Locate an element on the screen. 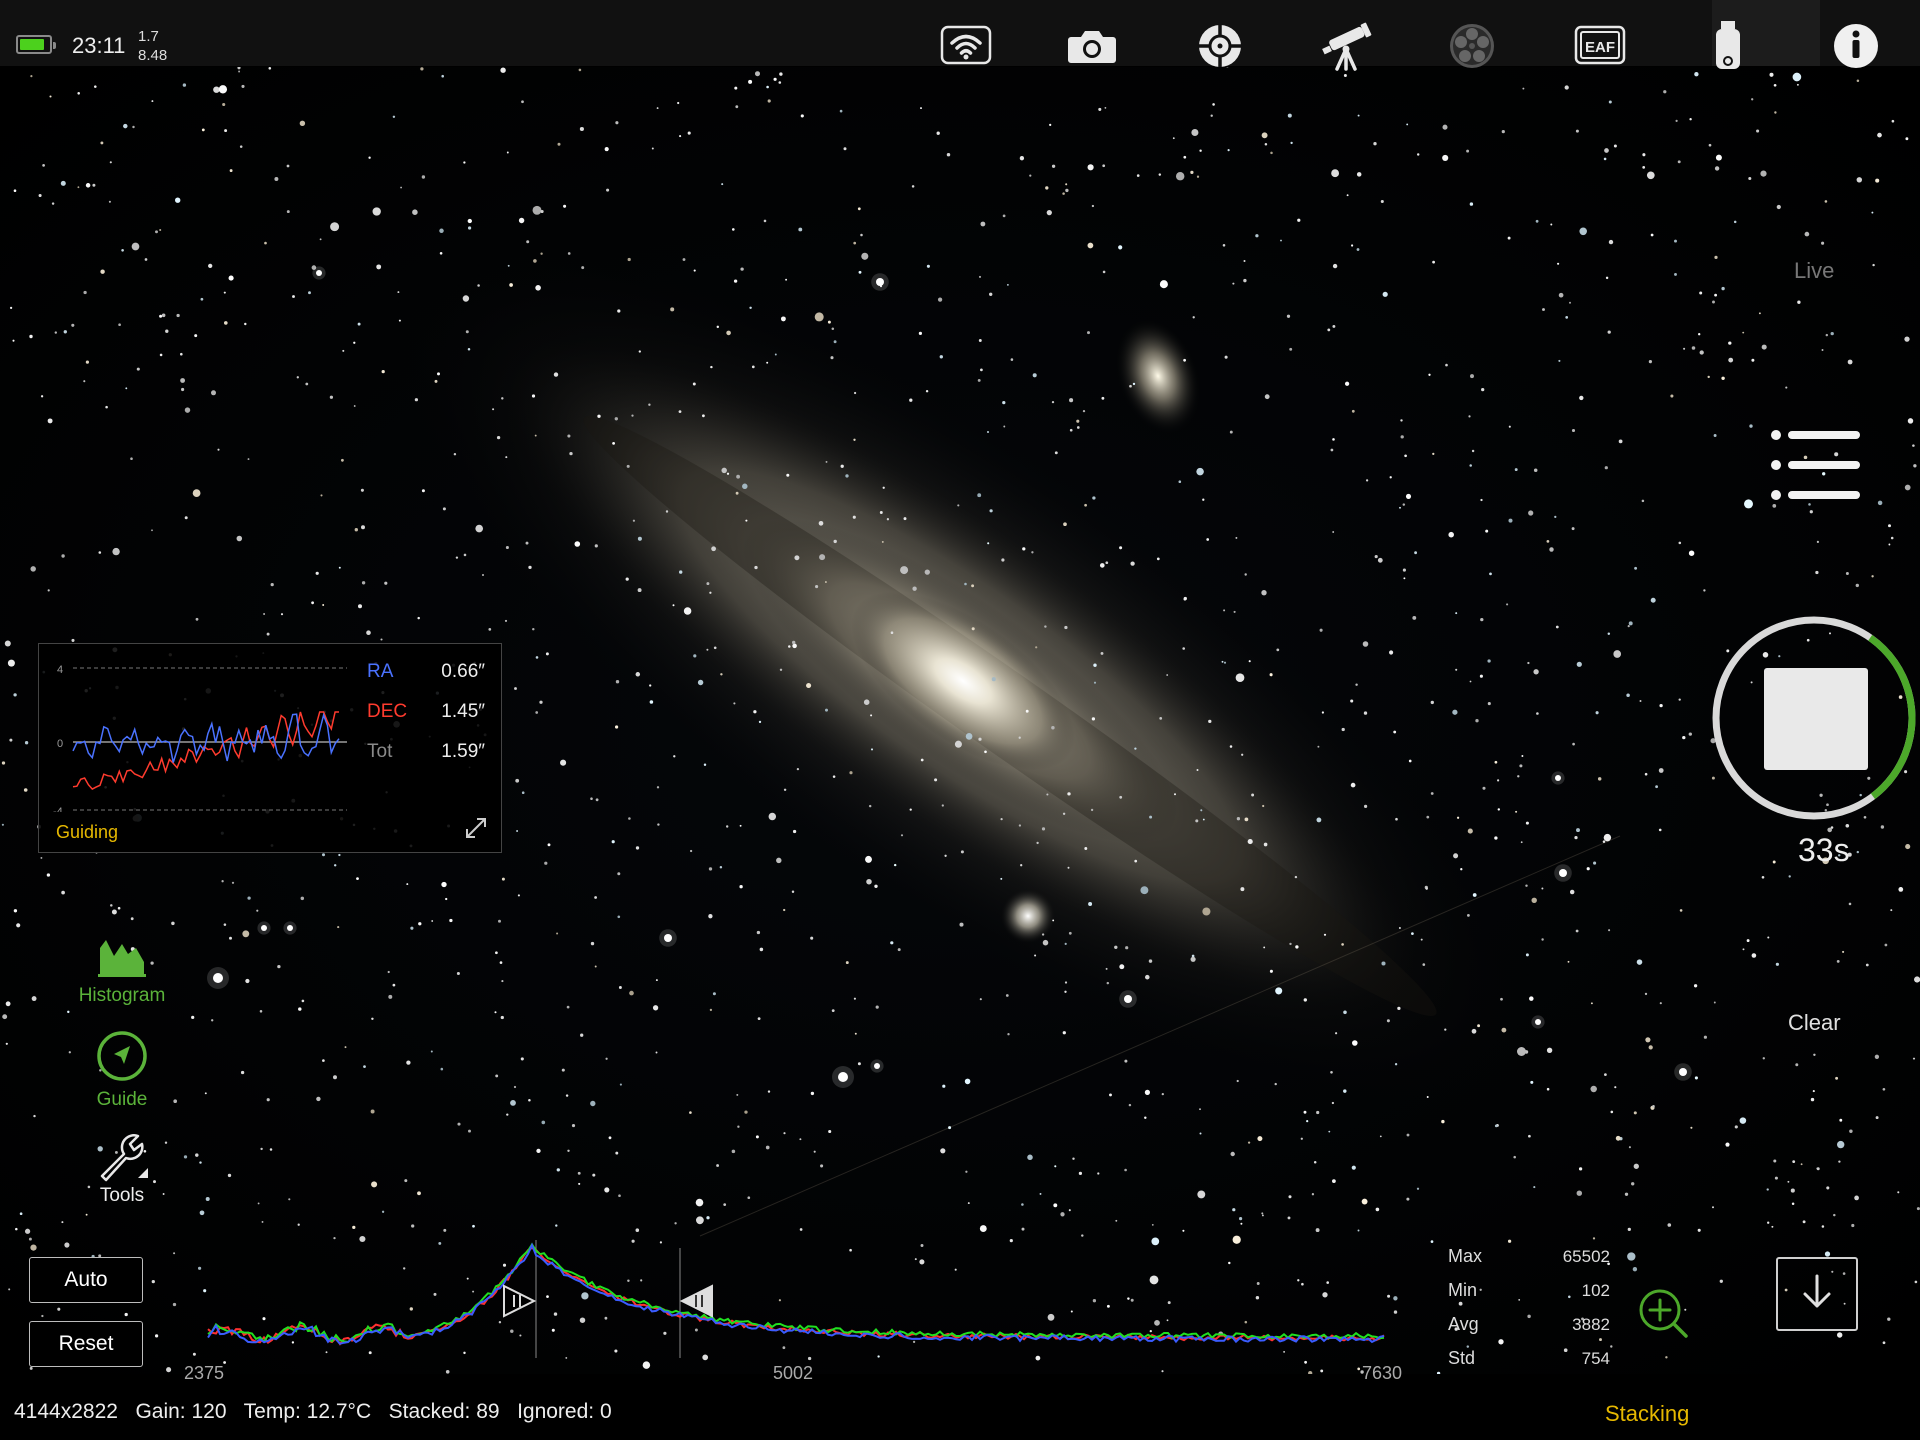  status-stacked: Stacked: 89 is located at coordinates (444, 1411).